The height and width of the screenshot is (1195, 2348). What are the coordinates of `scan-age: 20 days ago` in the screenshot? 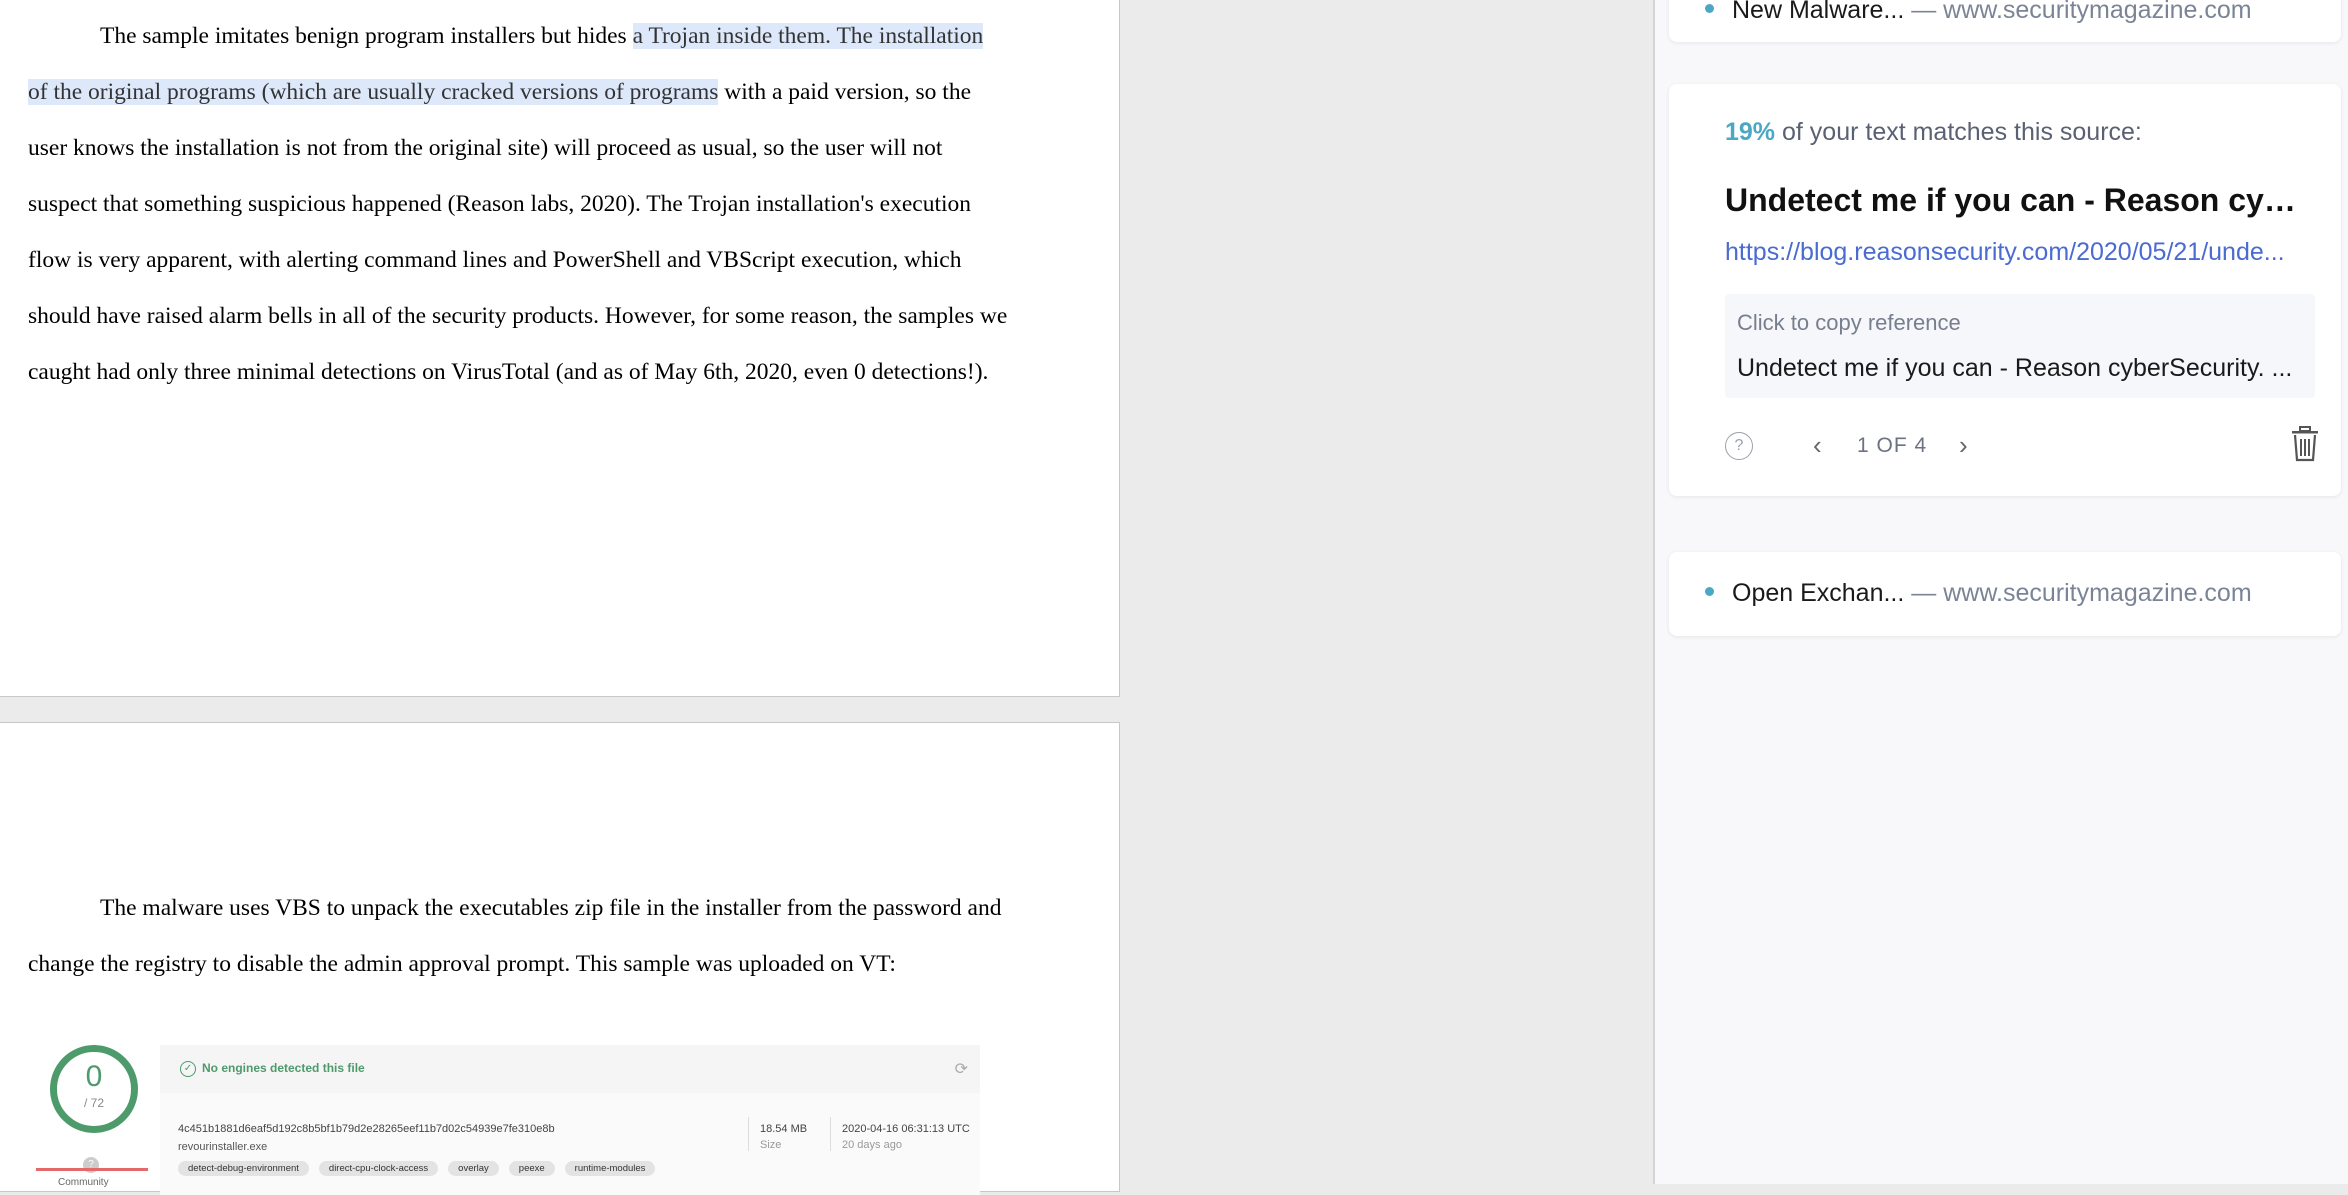 It's located at (872, 1145).